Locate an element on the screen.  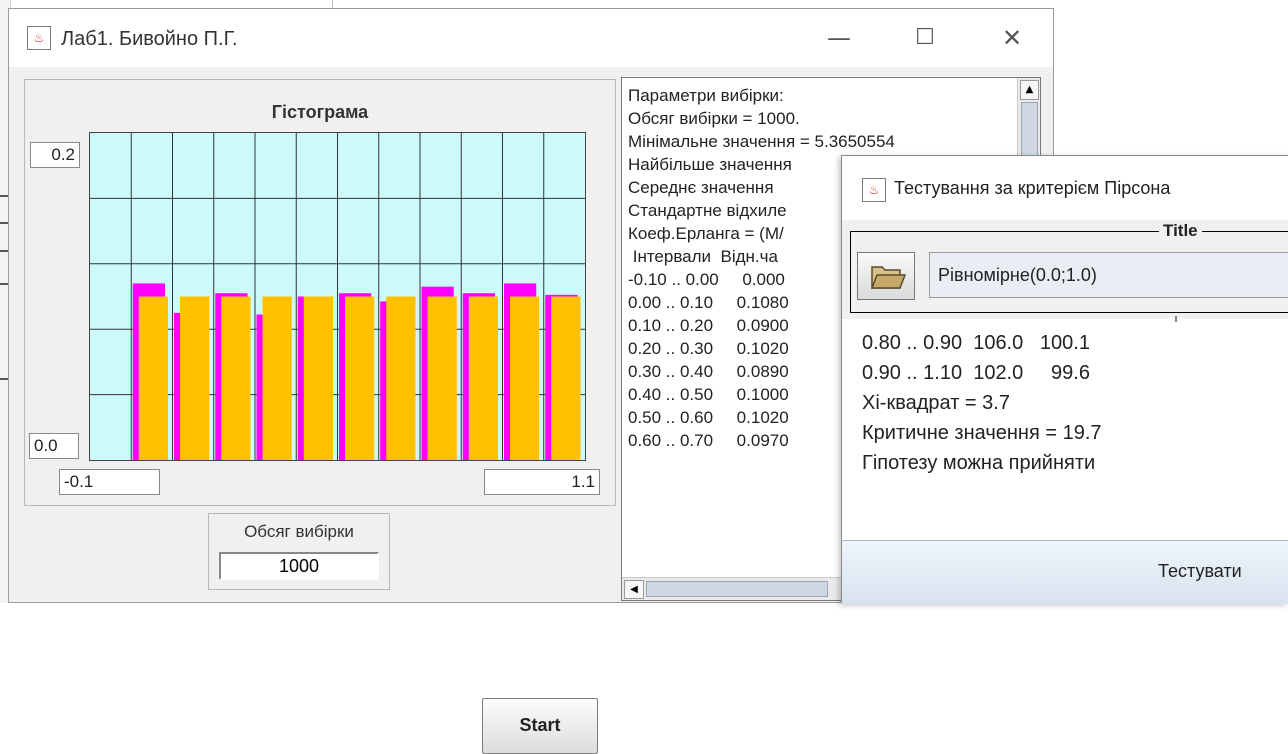
distribution-select: Рівномірне(0.0;1.0) is located at coordinates (1108, 275).